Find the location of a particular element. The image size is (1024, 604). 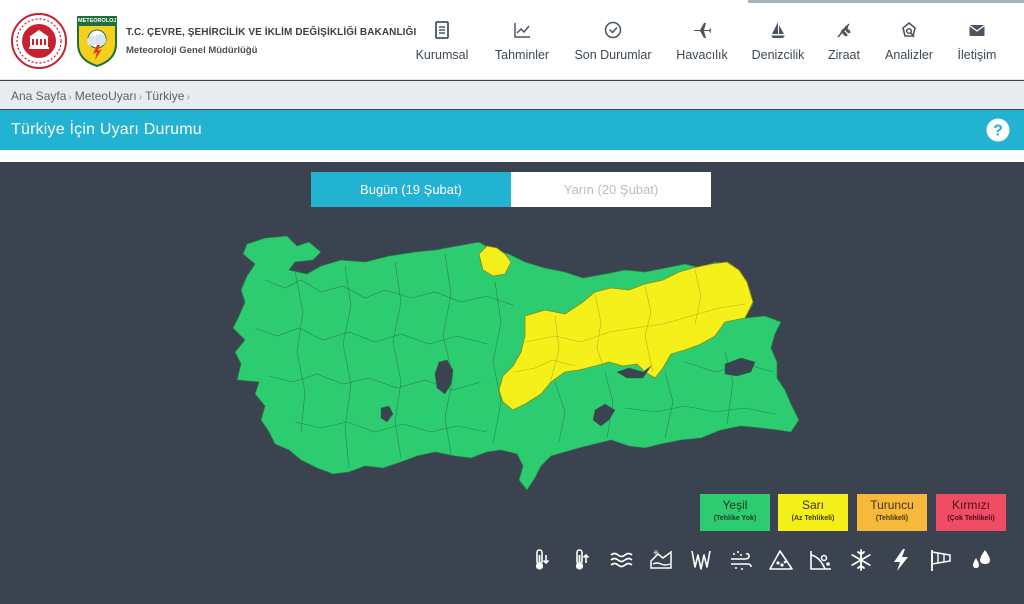

wheat-icon is located at coordinates (844, 30).